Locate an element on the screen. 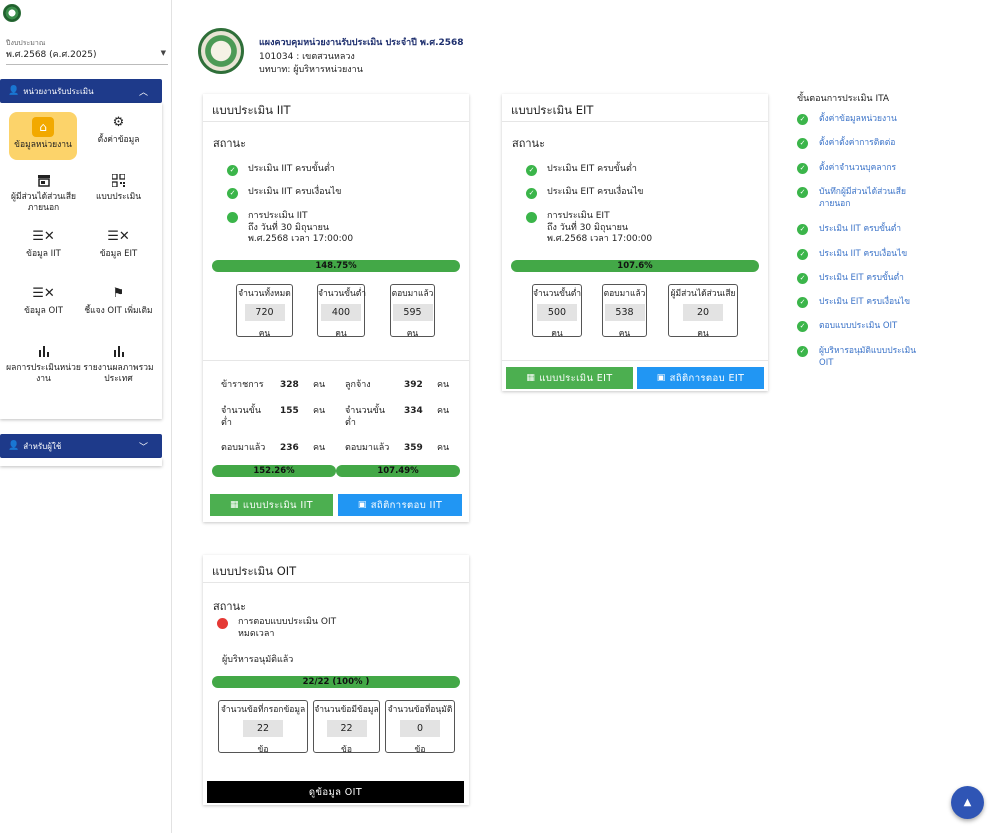 The height and width of the screenshot is (833, 992). step-item: ✓ ประเมิน IIT ครบขั้นต่ำ is located at coordinates (867, 229).